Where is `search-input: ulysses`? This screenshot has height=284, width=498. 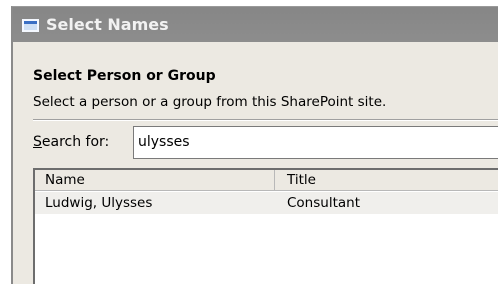
search-input: ulysses is located at coordinates (315, 142).